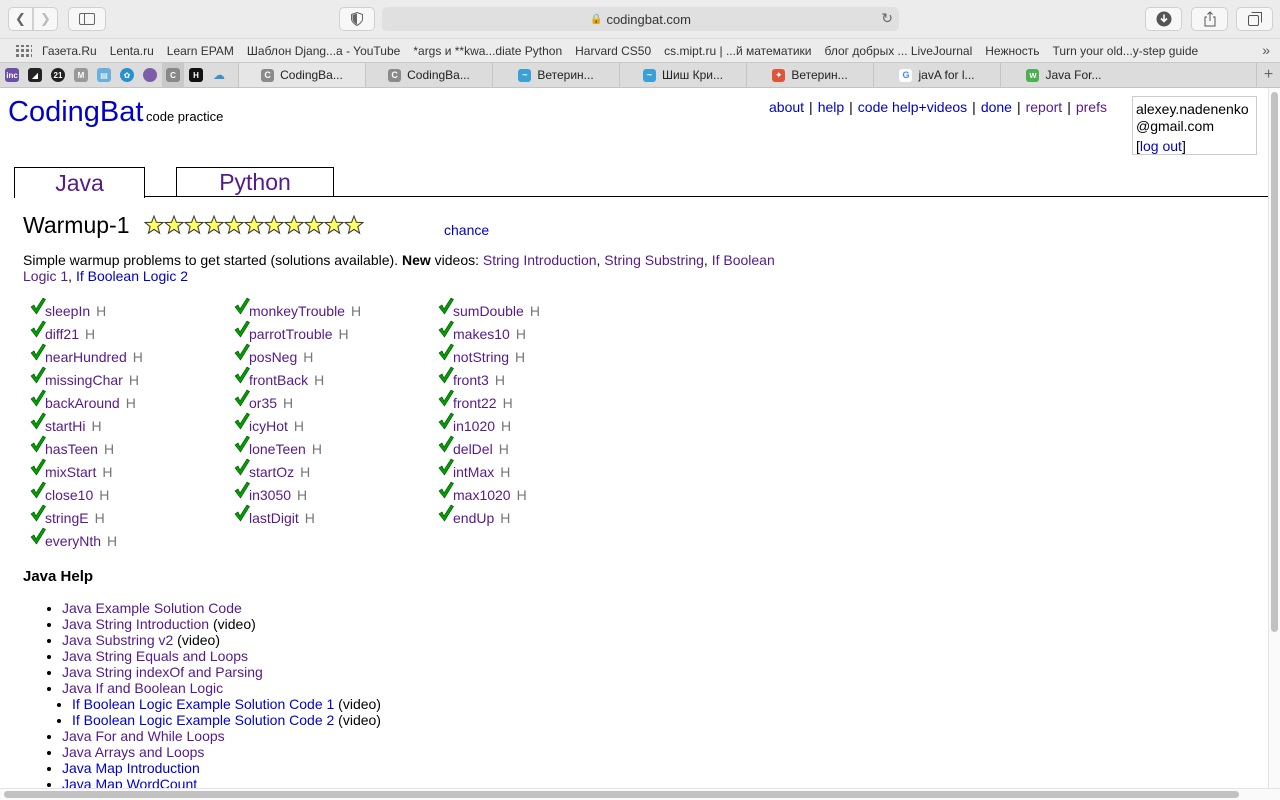 This screenshot has height=800, width=1280. What do you see at coordinates (274, 518) in the screenshot?
I see `problem-link: lastDigit` at bounding box center [274, 518].